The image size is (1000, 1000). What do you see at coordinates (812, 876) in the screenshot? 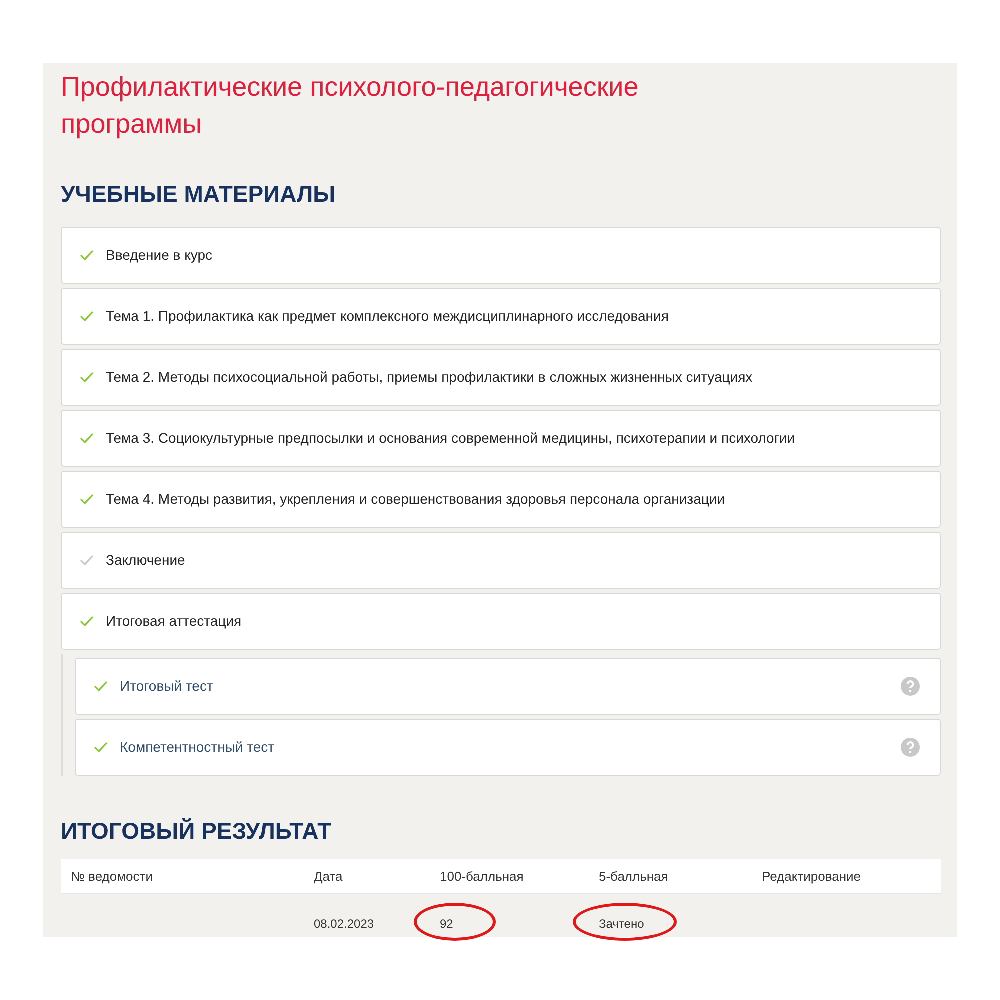
I see `column-header: Редактирование` at bounding box center [812, 876].